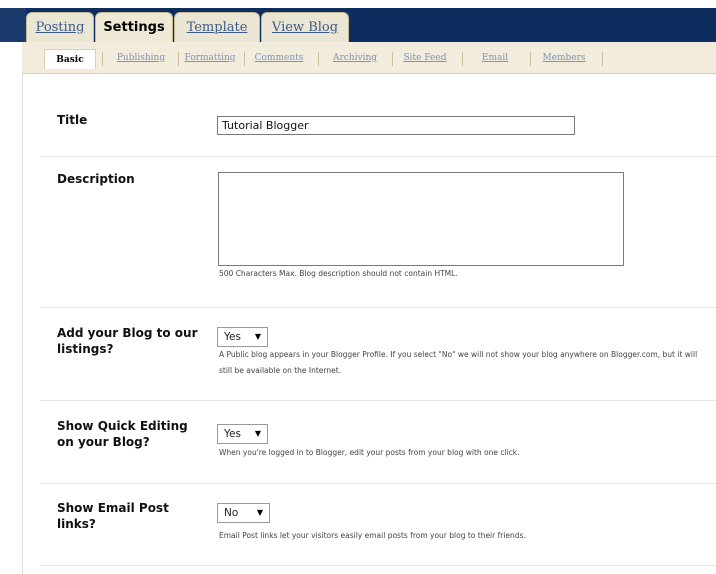  What do you see at coordinates (279, 58) in the screenshot?
I see `subtab-comments: Comments` at bounding box center [279, 58].